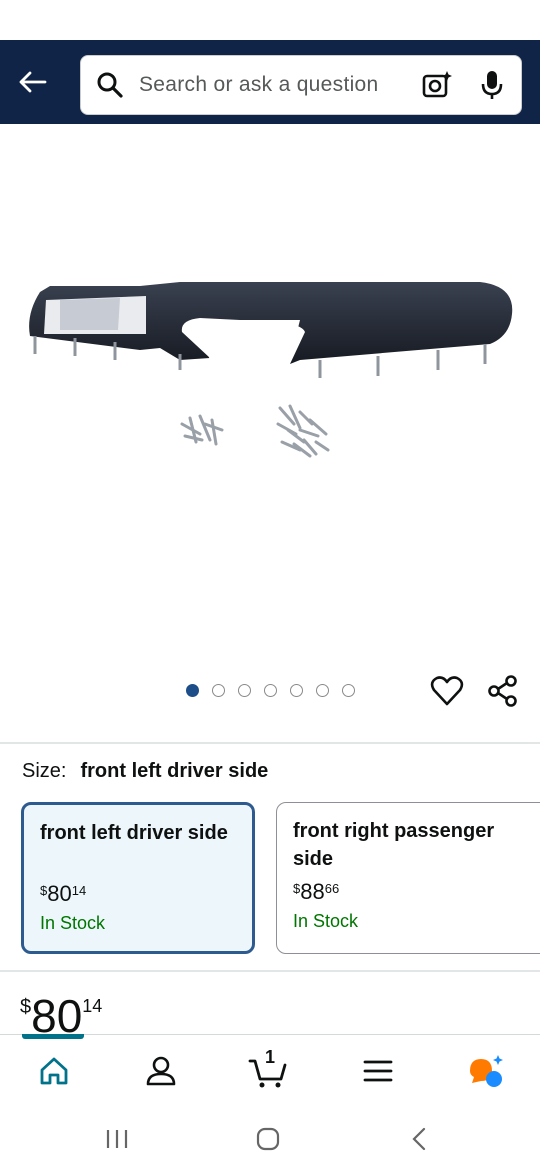 This screenshot has width=540, height=1170. I want to click on size-selector-header: Size: front left driver side, so click(145, 771).